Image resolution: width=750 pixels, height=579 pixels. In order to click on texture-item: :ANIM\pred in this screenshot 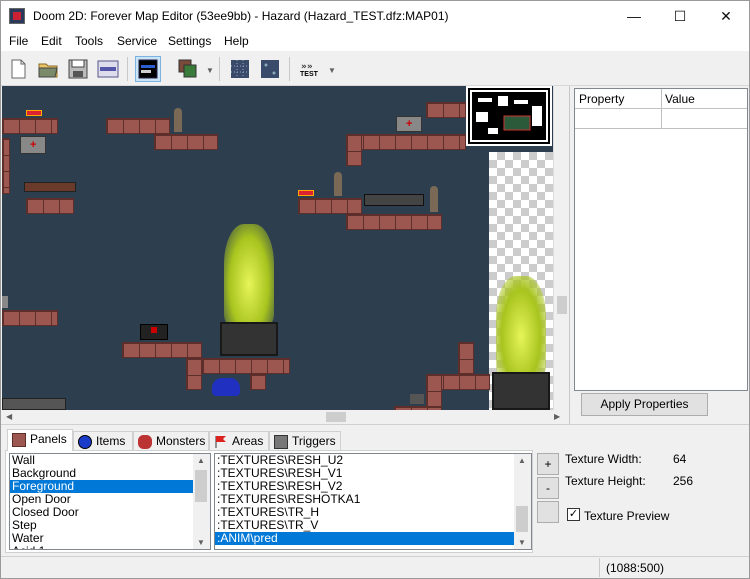, I will do `click(373, 538)`.